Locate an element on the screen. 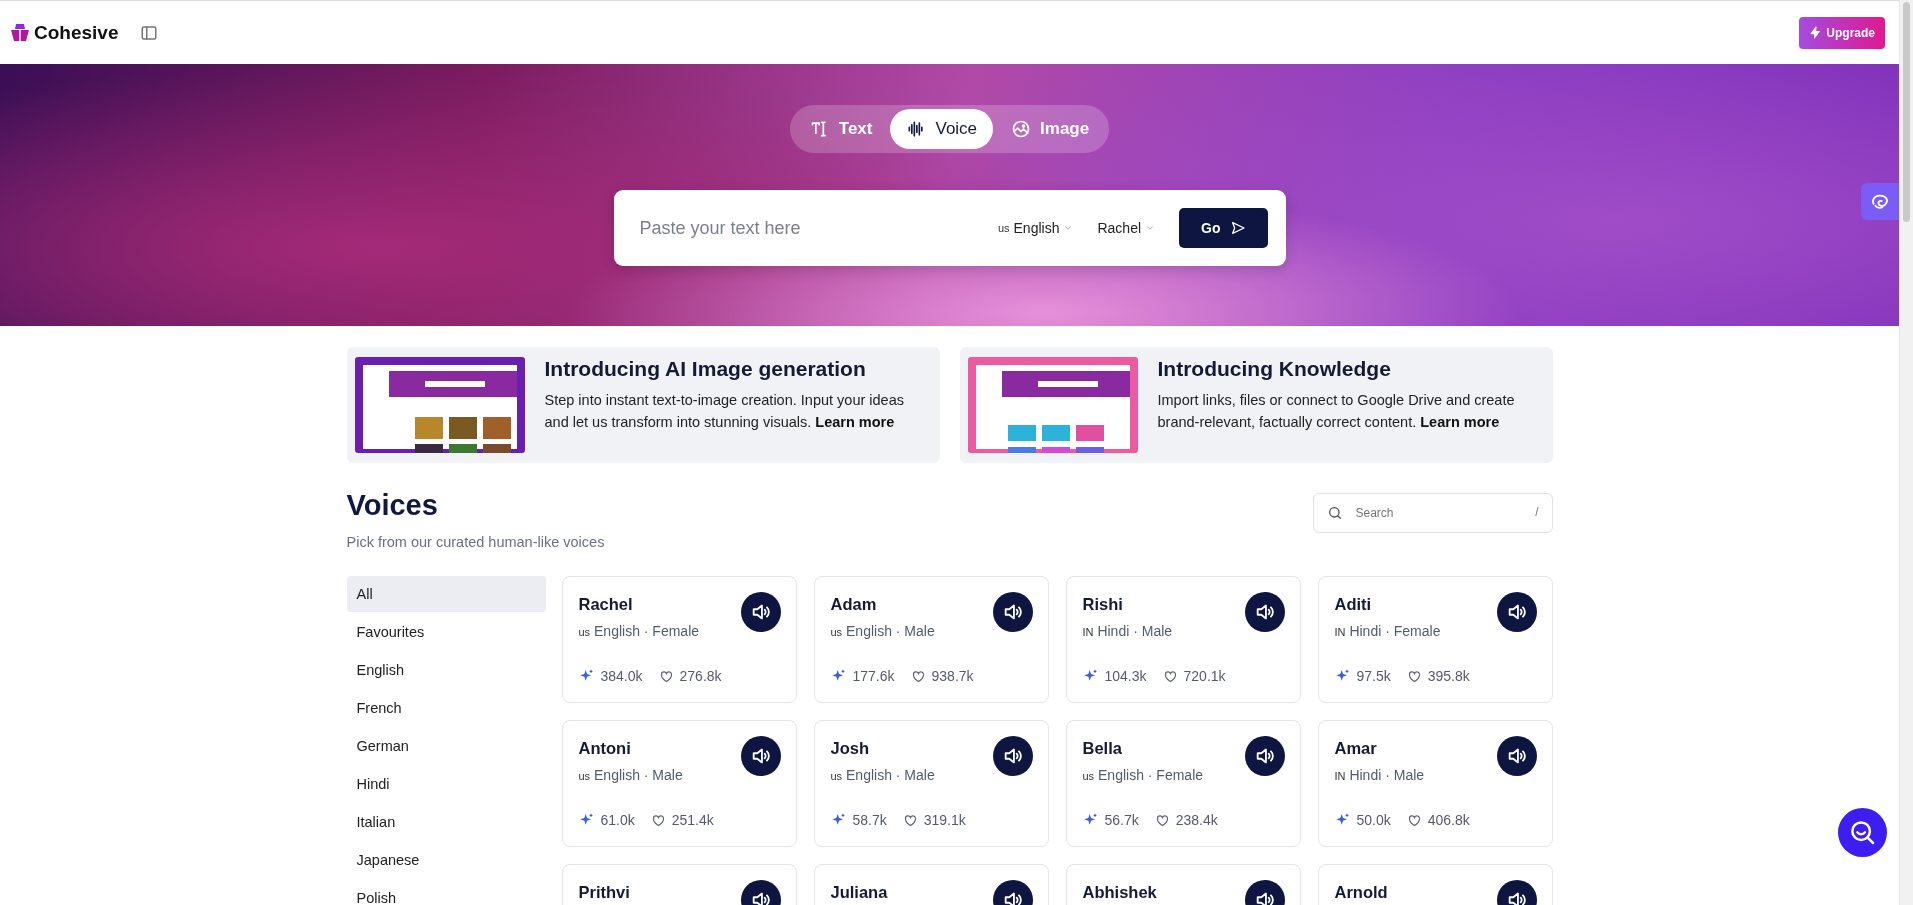 The width and height of the screenshot is (1913, 905). section-subtitle: Pick from our curated human-like voices is located at coordinates (475, 542).